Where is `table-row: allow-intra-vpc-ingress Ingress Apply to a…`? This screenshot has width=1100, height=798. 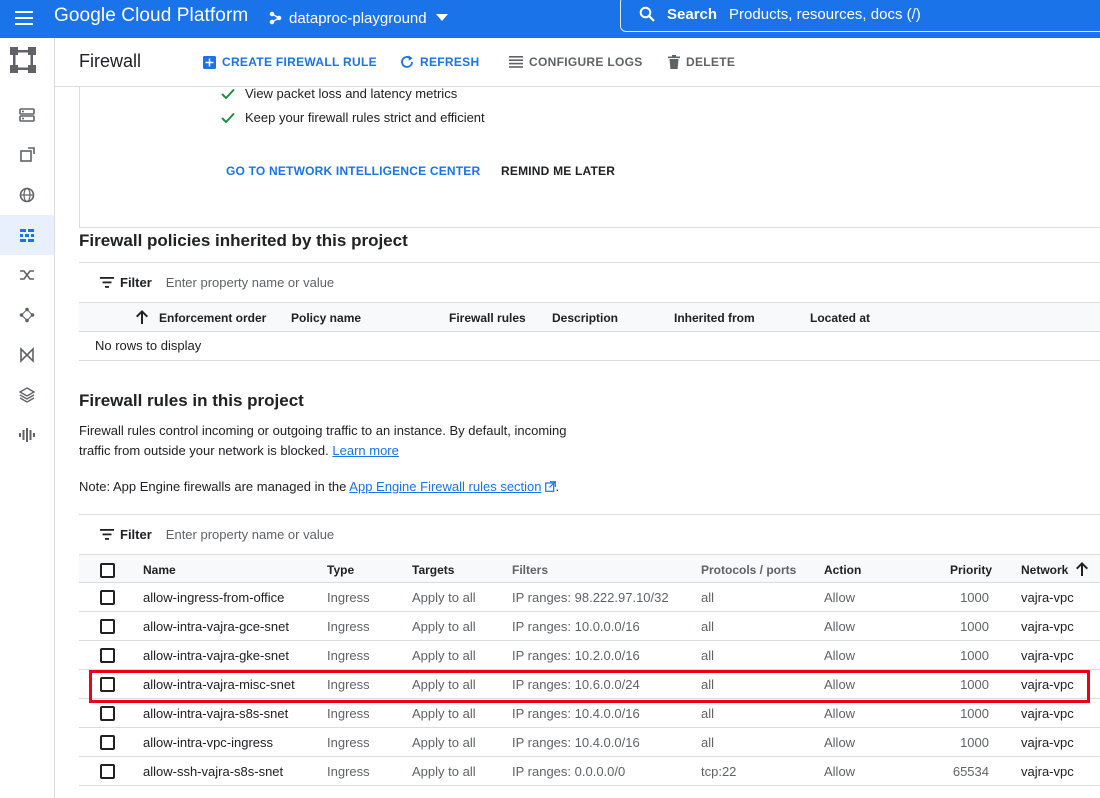
table-row: allow-intra-vpc-ingress Ingress Apply to a… is located at coordinates (589, 742).